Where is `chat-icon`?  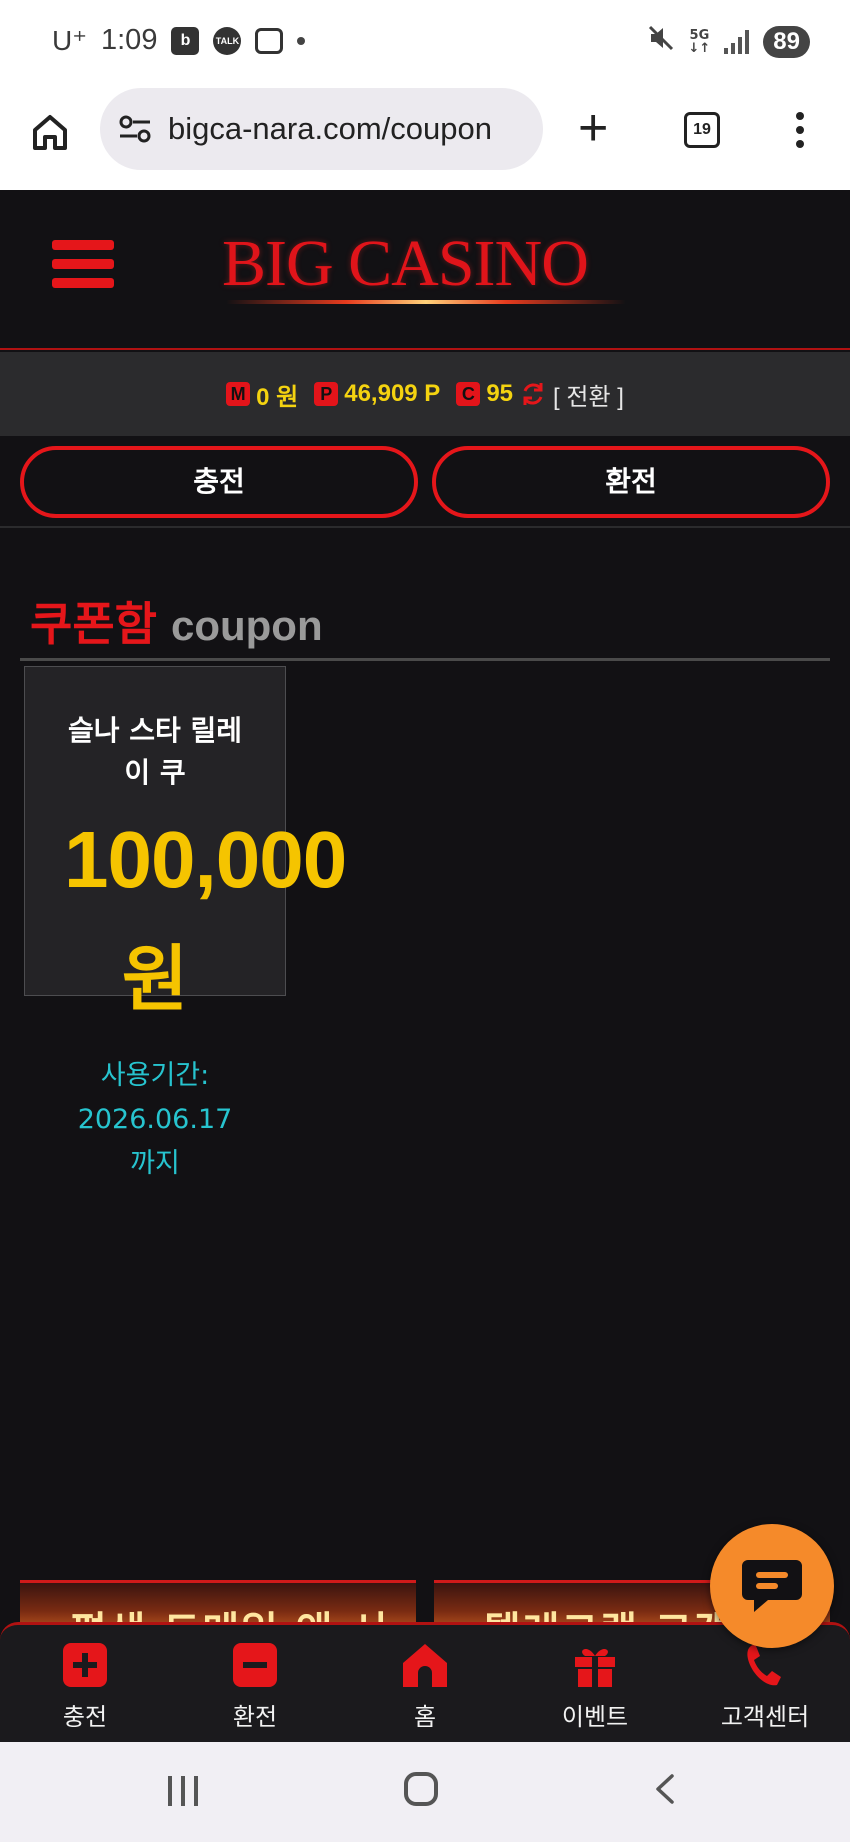
chat-icon is located at coordinates (772, 1586).